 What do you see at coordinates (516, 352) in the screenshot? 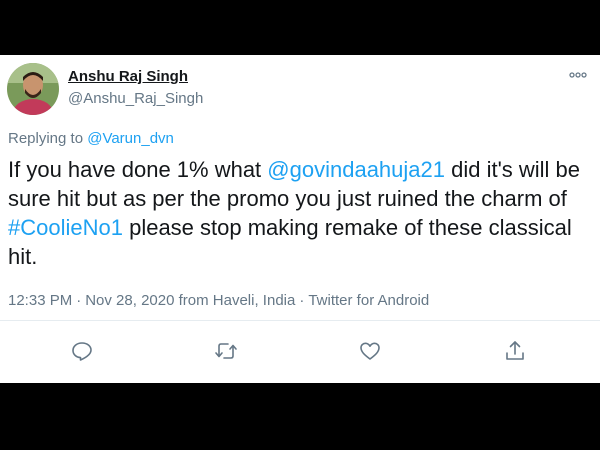
I see `share-icon` at bounding box center [516, 352].